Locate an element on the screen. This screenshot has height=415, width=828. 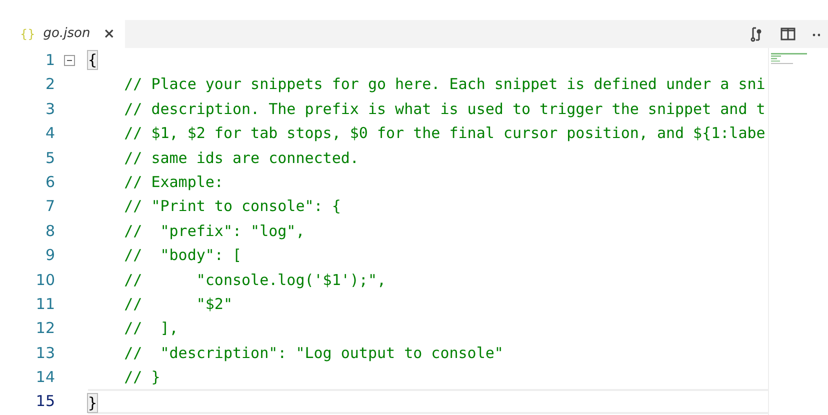
compare-changes-icon is located at coordinates (756, 34).